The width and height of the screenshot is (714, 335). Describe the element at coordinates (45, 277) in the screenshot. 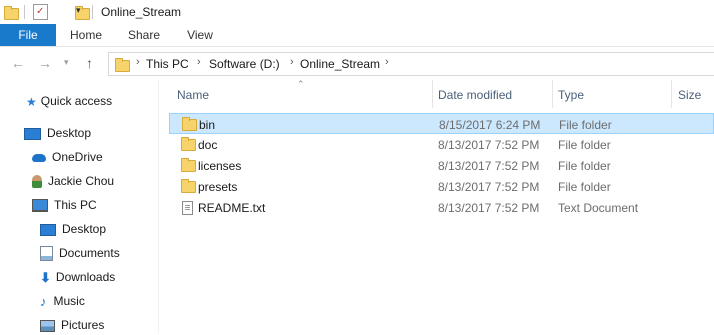

I see `download-icon: ⬇` at that location.